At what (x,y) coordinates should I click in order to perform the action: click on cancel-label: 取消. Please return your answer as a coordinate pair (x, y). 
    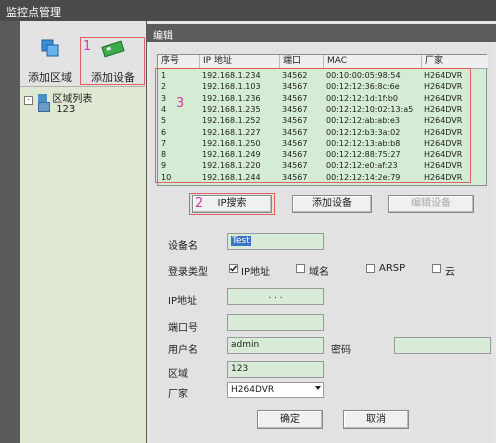
    Looking at the image, I should click on (376, 419).